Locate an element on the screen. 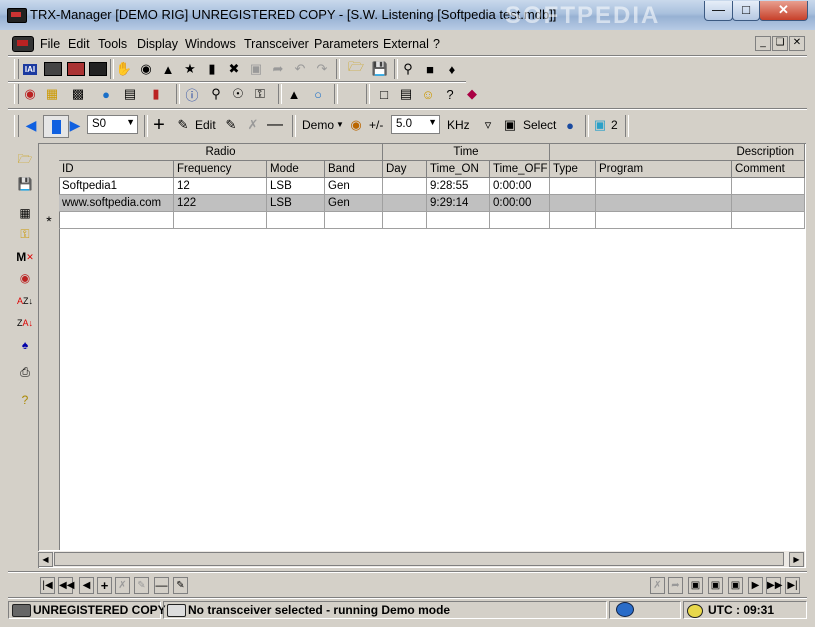 Image resolution: width=815 pixels, height=627 pixels. edit-label: Edit is located at coordinates (205, 125).